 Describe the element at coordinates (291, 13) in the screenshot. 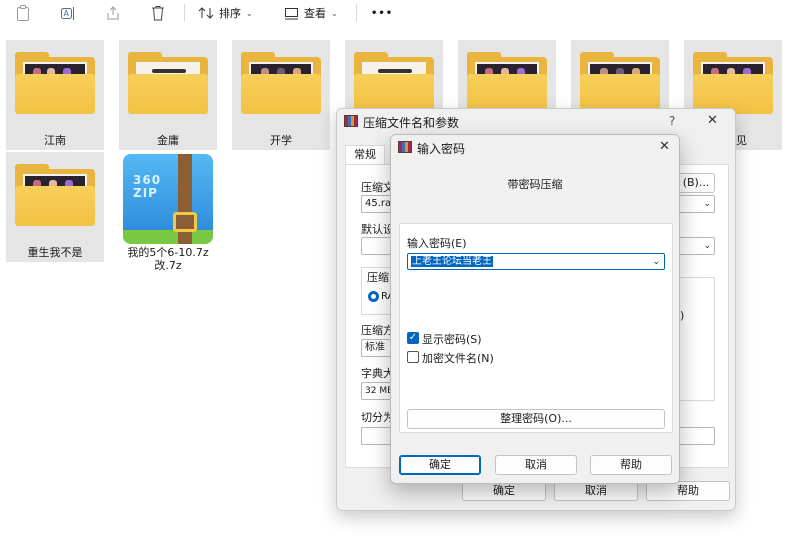

I see `view-icon` at that location.